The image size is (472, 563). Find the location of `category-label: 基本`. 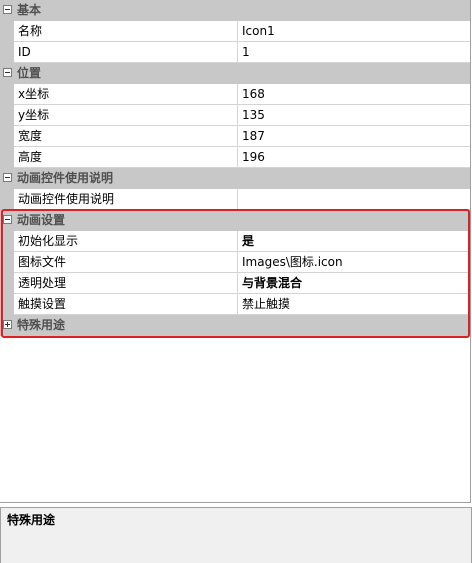

category-label: 基本 is located at coordinates (29, 10).